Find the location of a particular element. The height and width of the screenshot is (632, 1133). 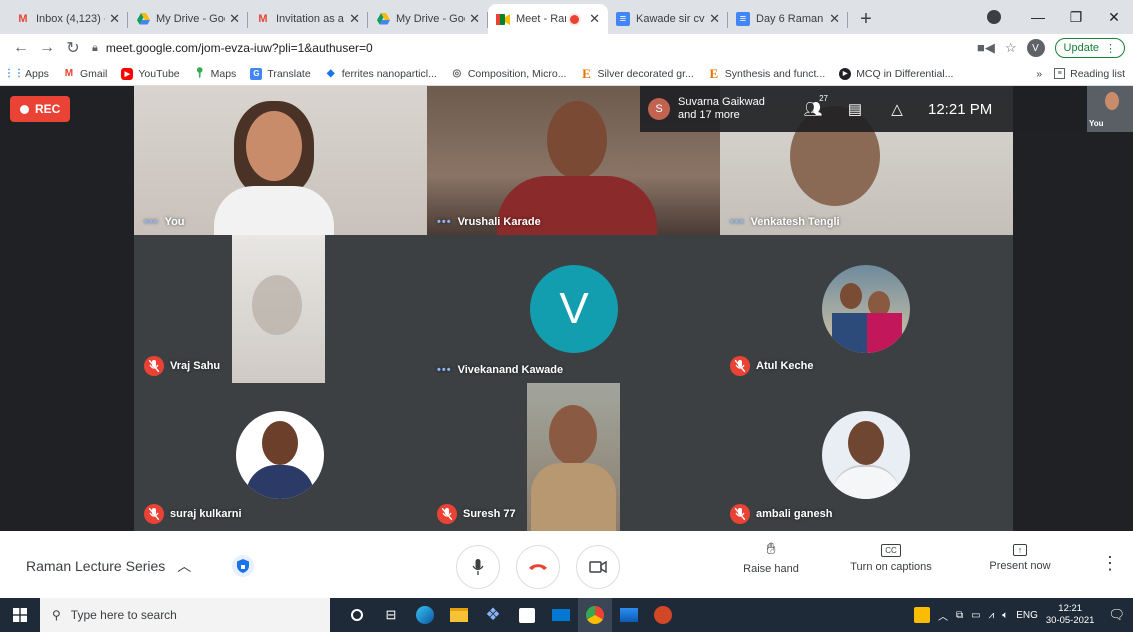

restore-icon: ❐ is located at coordinates (1076, 17).